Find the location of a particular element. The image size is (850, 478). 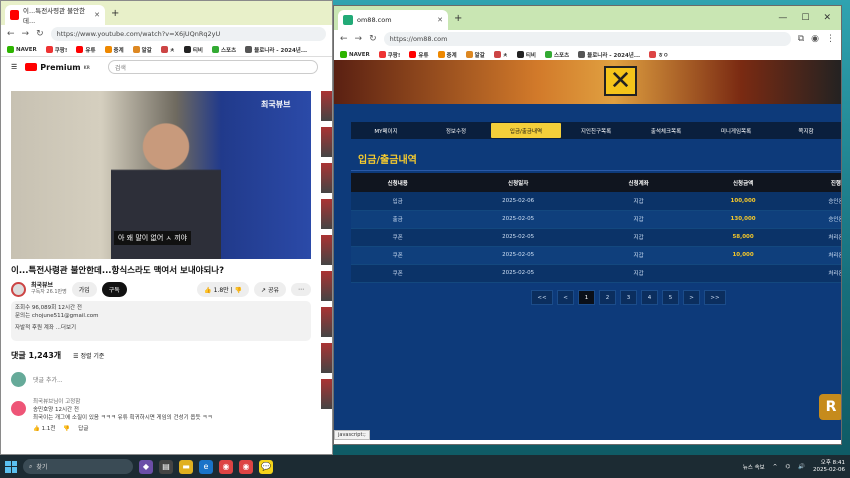

menu-item-messages: 쪽지함 is located at coordinates (806, 130).